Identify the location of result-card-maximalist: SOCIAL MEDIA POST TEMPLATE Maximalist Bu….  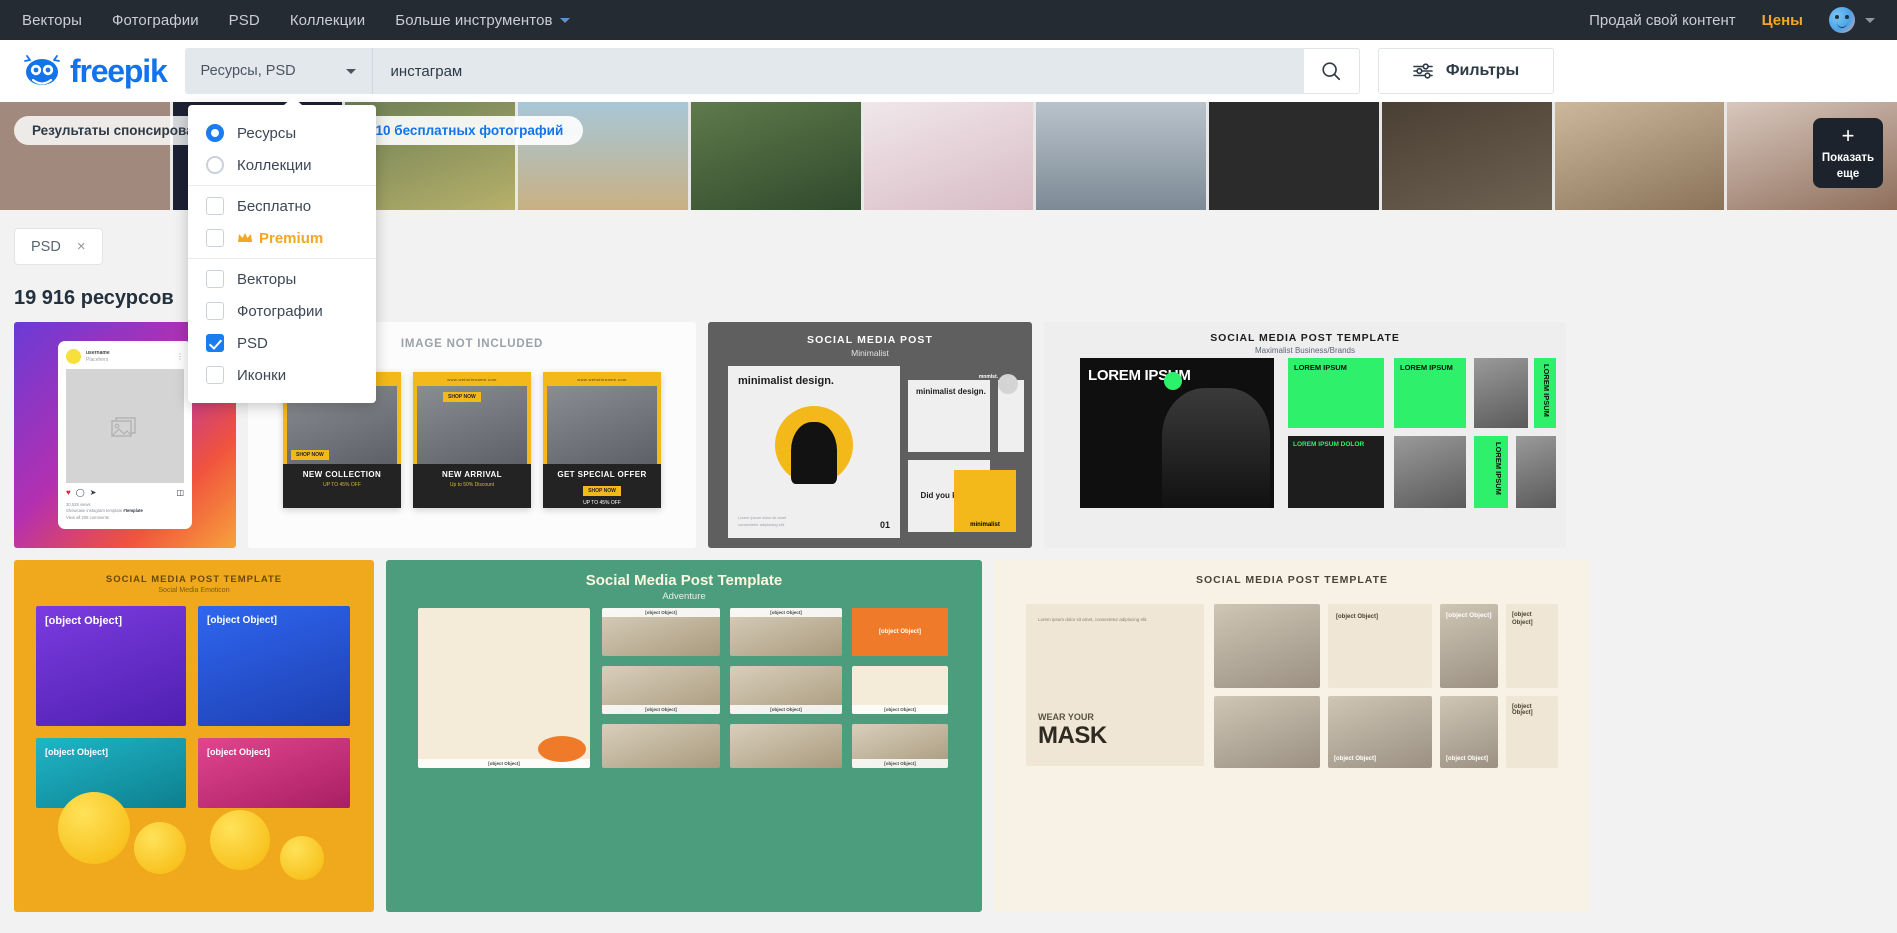
(1305, 435).